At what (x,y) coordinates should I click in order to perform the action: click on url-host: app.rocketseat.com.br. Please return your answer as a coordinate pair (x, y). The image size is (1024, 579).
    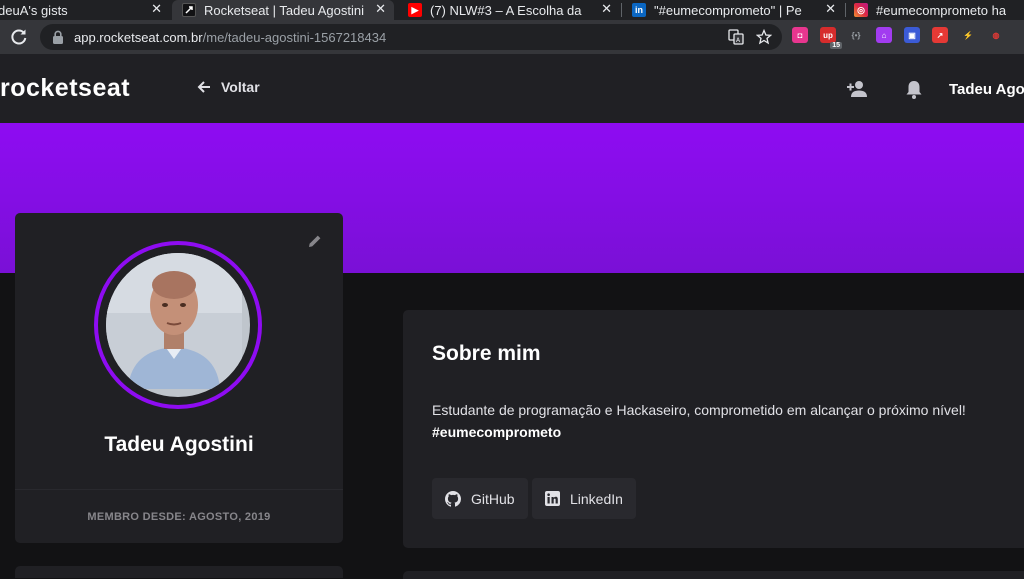
    Looking at the image, I should click on (138, 37).